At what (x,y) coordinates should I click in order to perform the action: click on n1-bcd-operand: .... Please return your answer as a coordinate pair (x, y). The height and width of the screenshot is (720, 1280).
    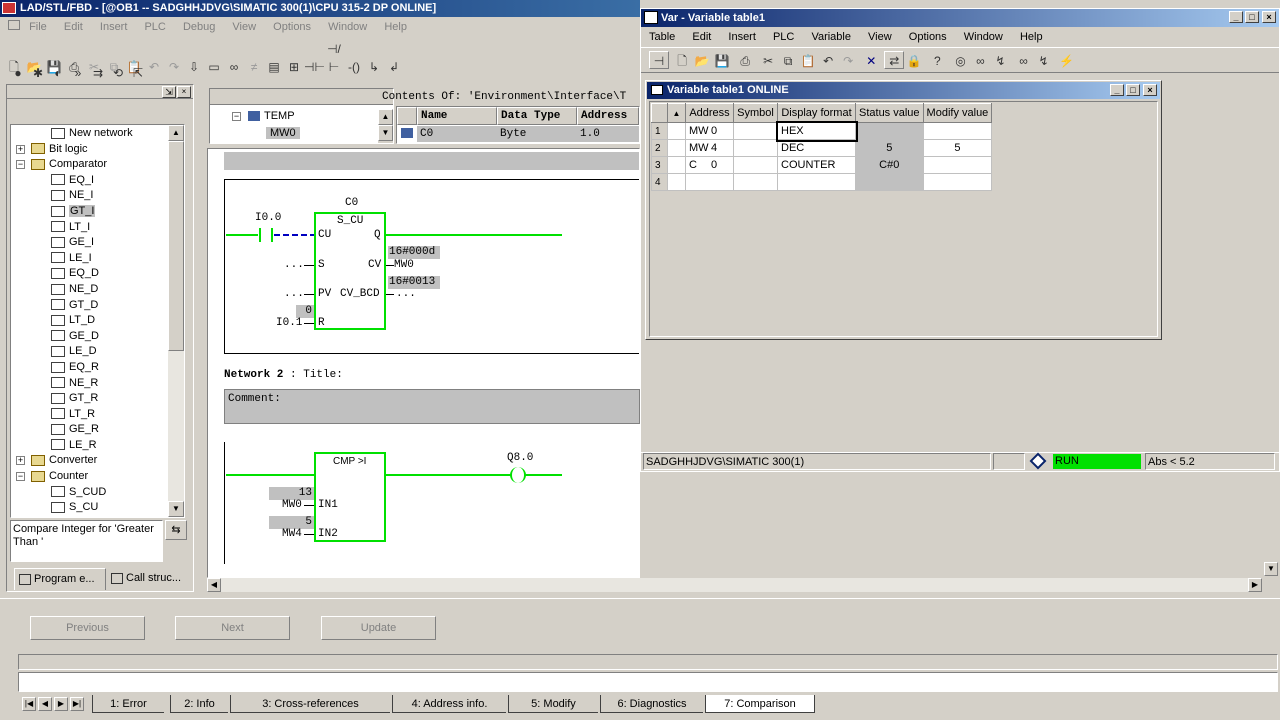
    Looking at the image, I should click on (406, 294).